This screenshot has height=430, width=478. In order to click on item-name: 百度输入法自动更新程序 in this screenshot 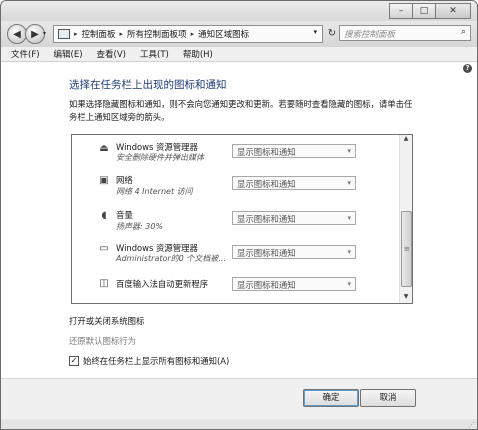, I will do `click(162, 284)`.